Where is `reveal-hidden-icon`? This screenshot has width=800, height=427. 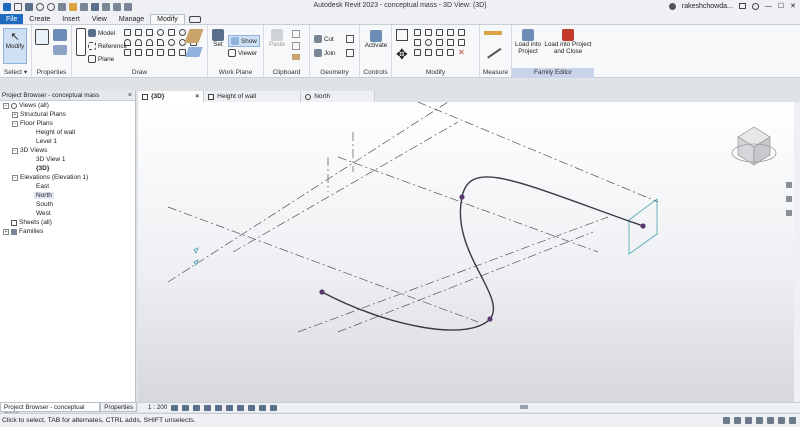 reveal-hidden-icon is located at coordinates (274, 407).